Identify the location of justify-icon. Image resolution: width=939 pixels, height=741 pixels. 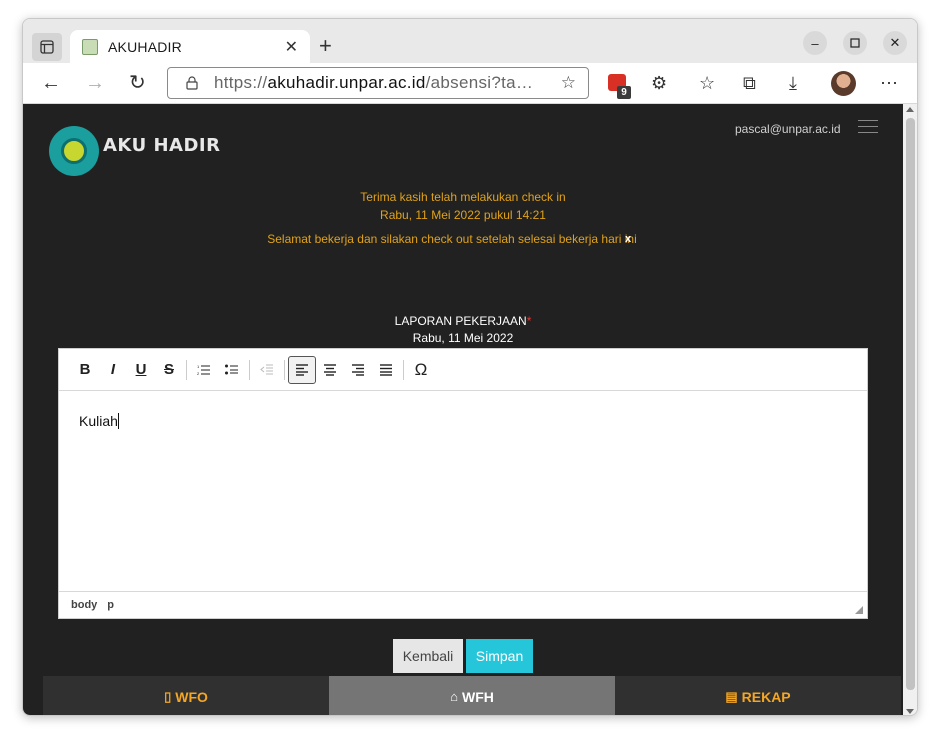
(385, 369).